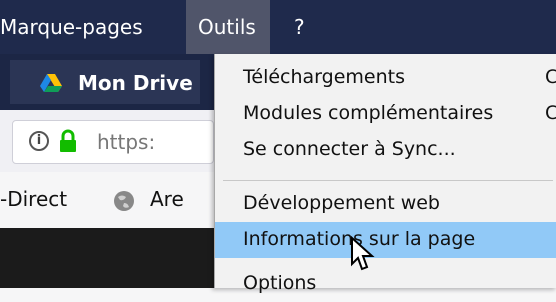  Describe the element at coordinates (33, 199) in the screenshot. I see `bookmark-direct: -Direct` at that location.